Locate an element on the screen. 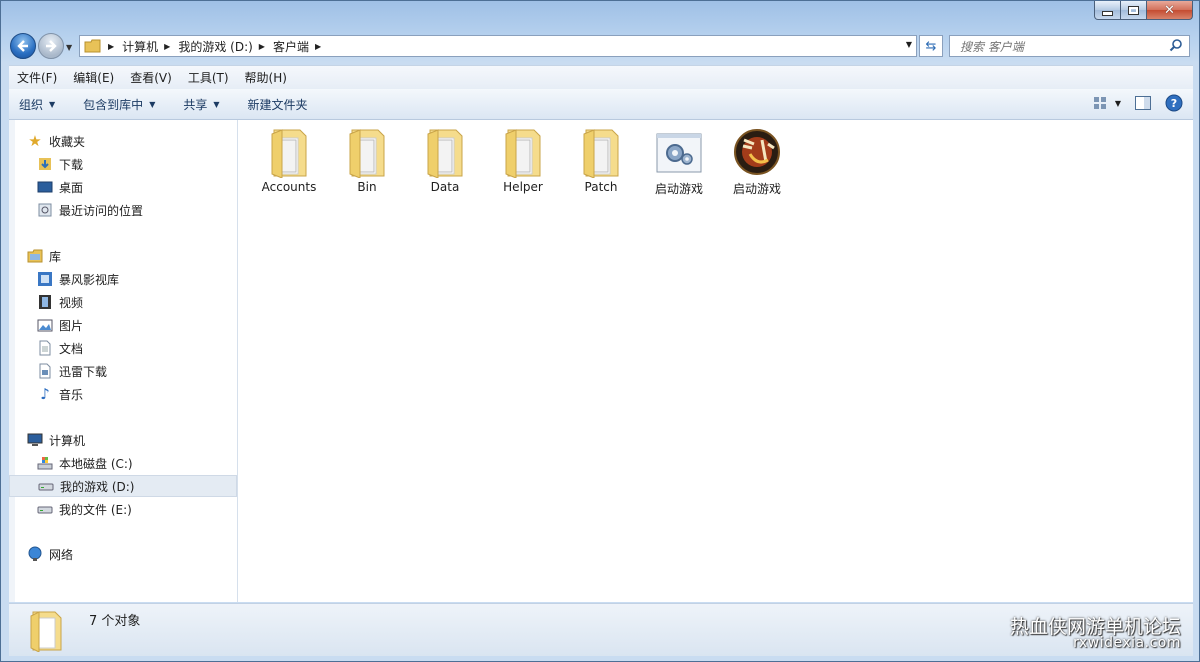 The height and width of the screenshot is (662, 1200). music-note-icon: ♪ is located at coordinates (45, 394).